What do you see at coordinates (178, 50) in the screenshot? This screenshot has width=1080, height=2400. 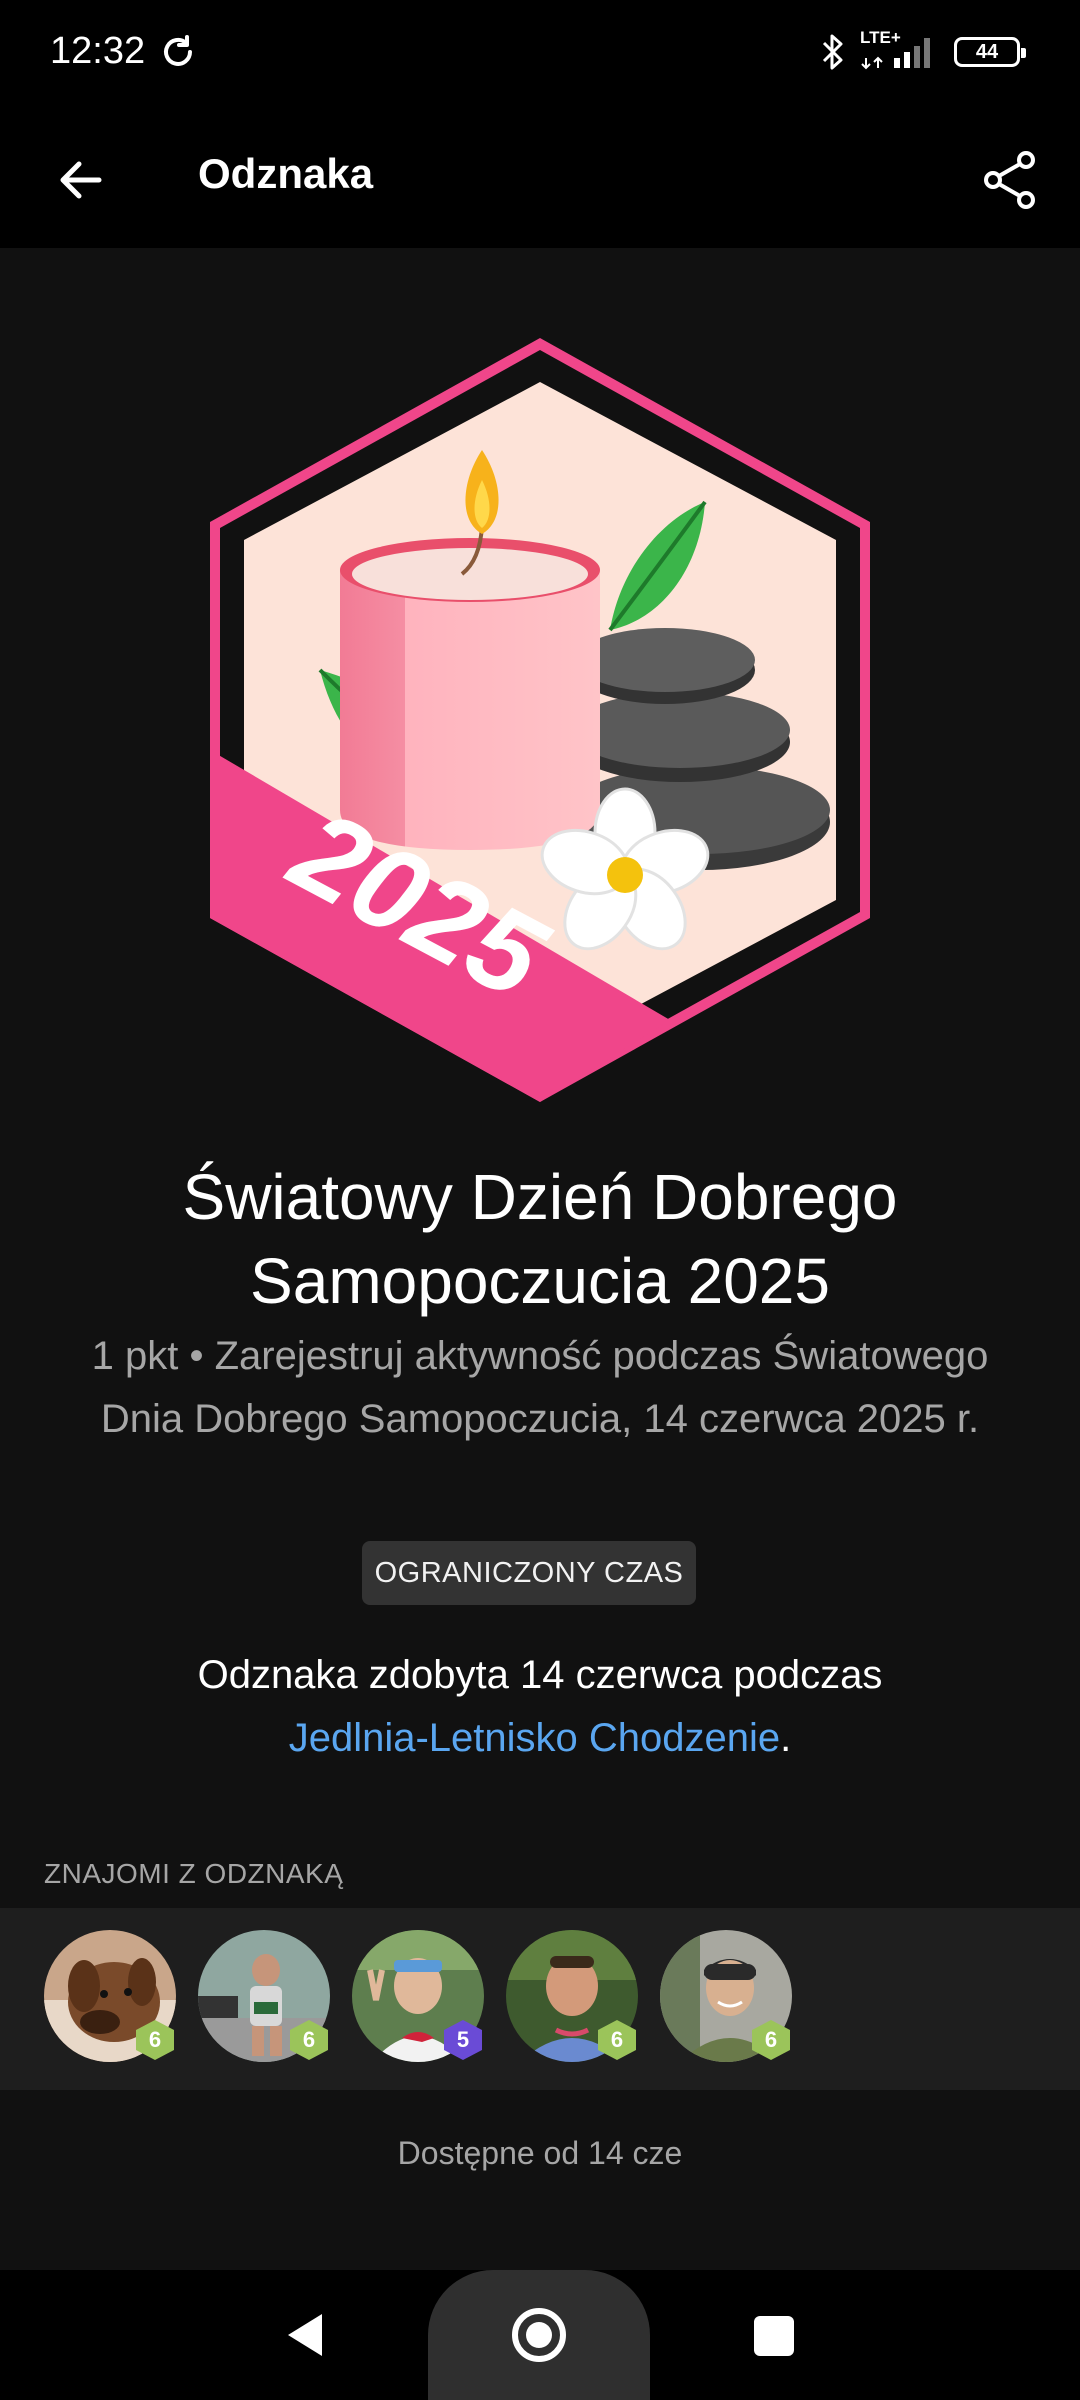 I see `sync-icon` at bounding box center [178, 50].